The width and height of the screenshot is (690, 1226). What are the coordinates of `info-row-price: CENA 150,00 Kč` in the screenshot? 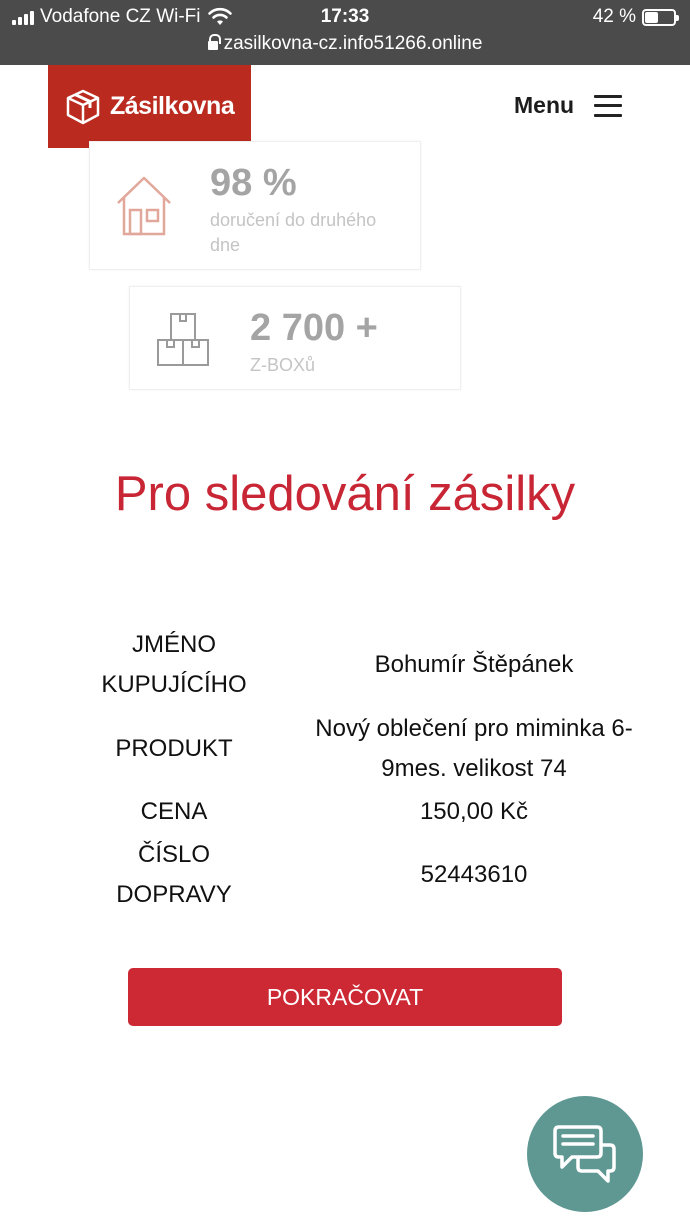 It's located at (360, 812).